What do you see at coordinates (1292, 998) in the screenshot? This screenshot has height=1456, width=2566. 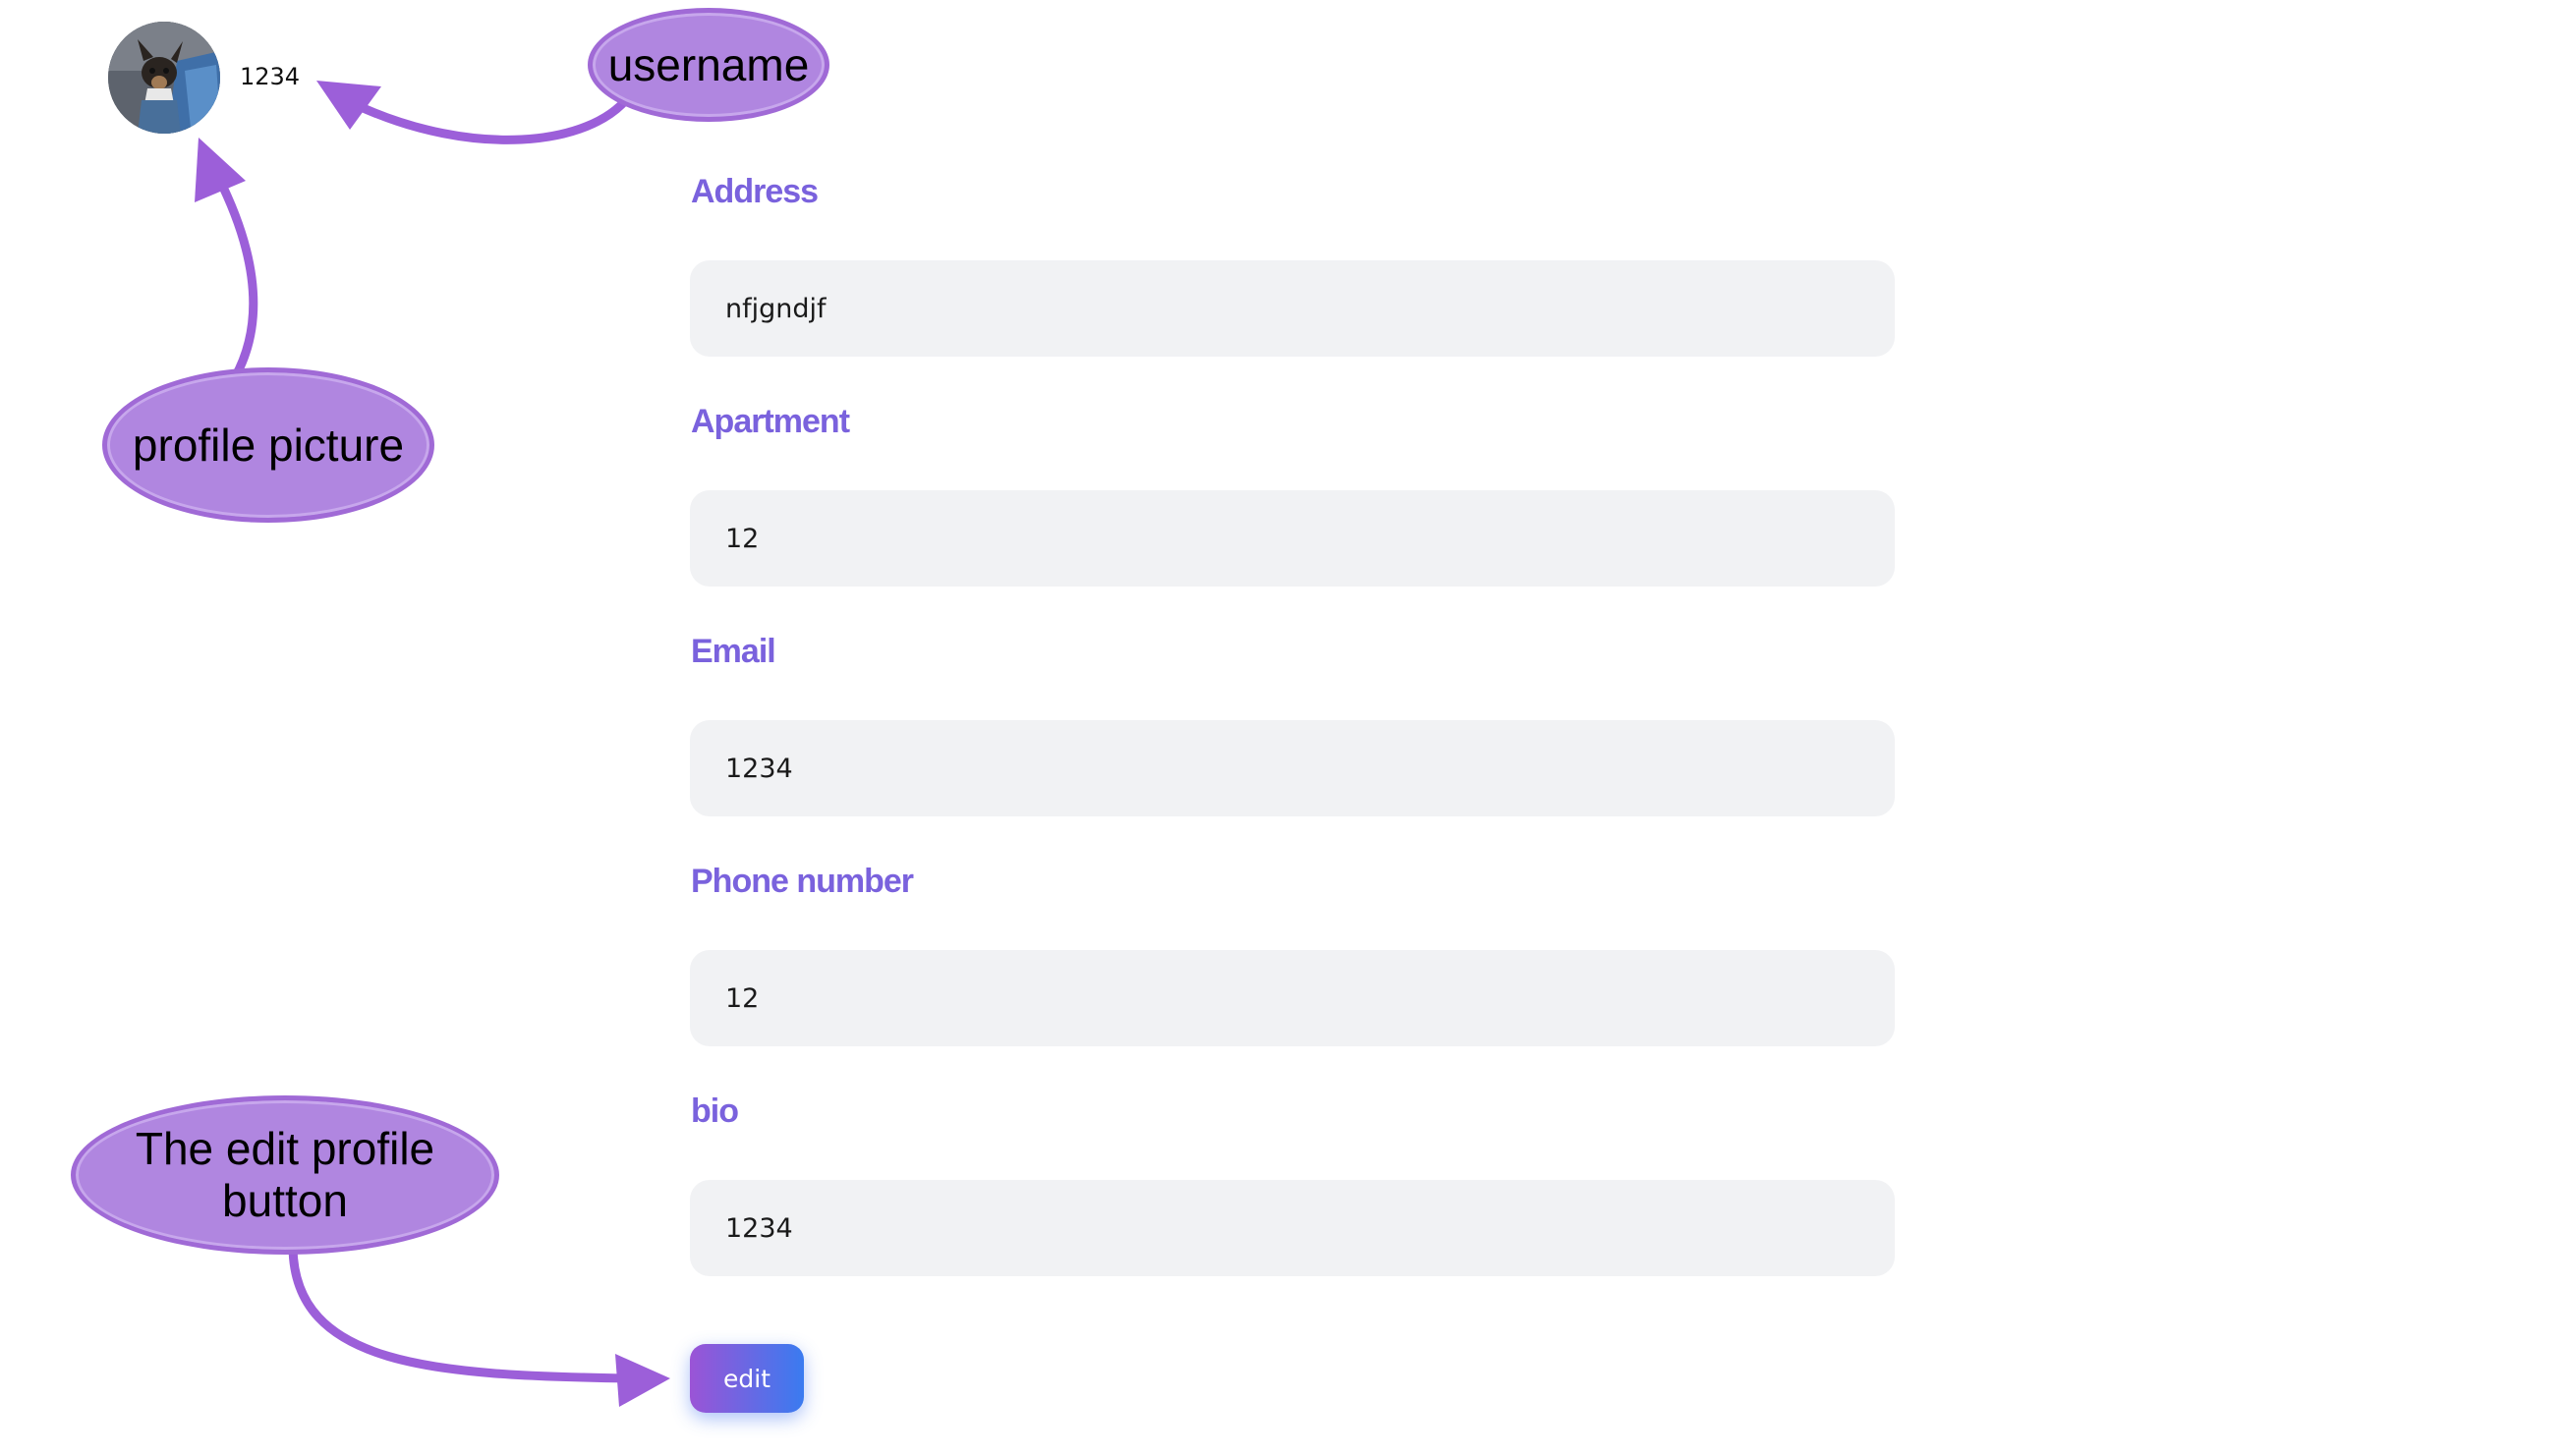 I see `phone-number-field: 12` at bounding box center [1292, 998].